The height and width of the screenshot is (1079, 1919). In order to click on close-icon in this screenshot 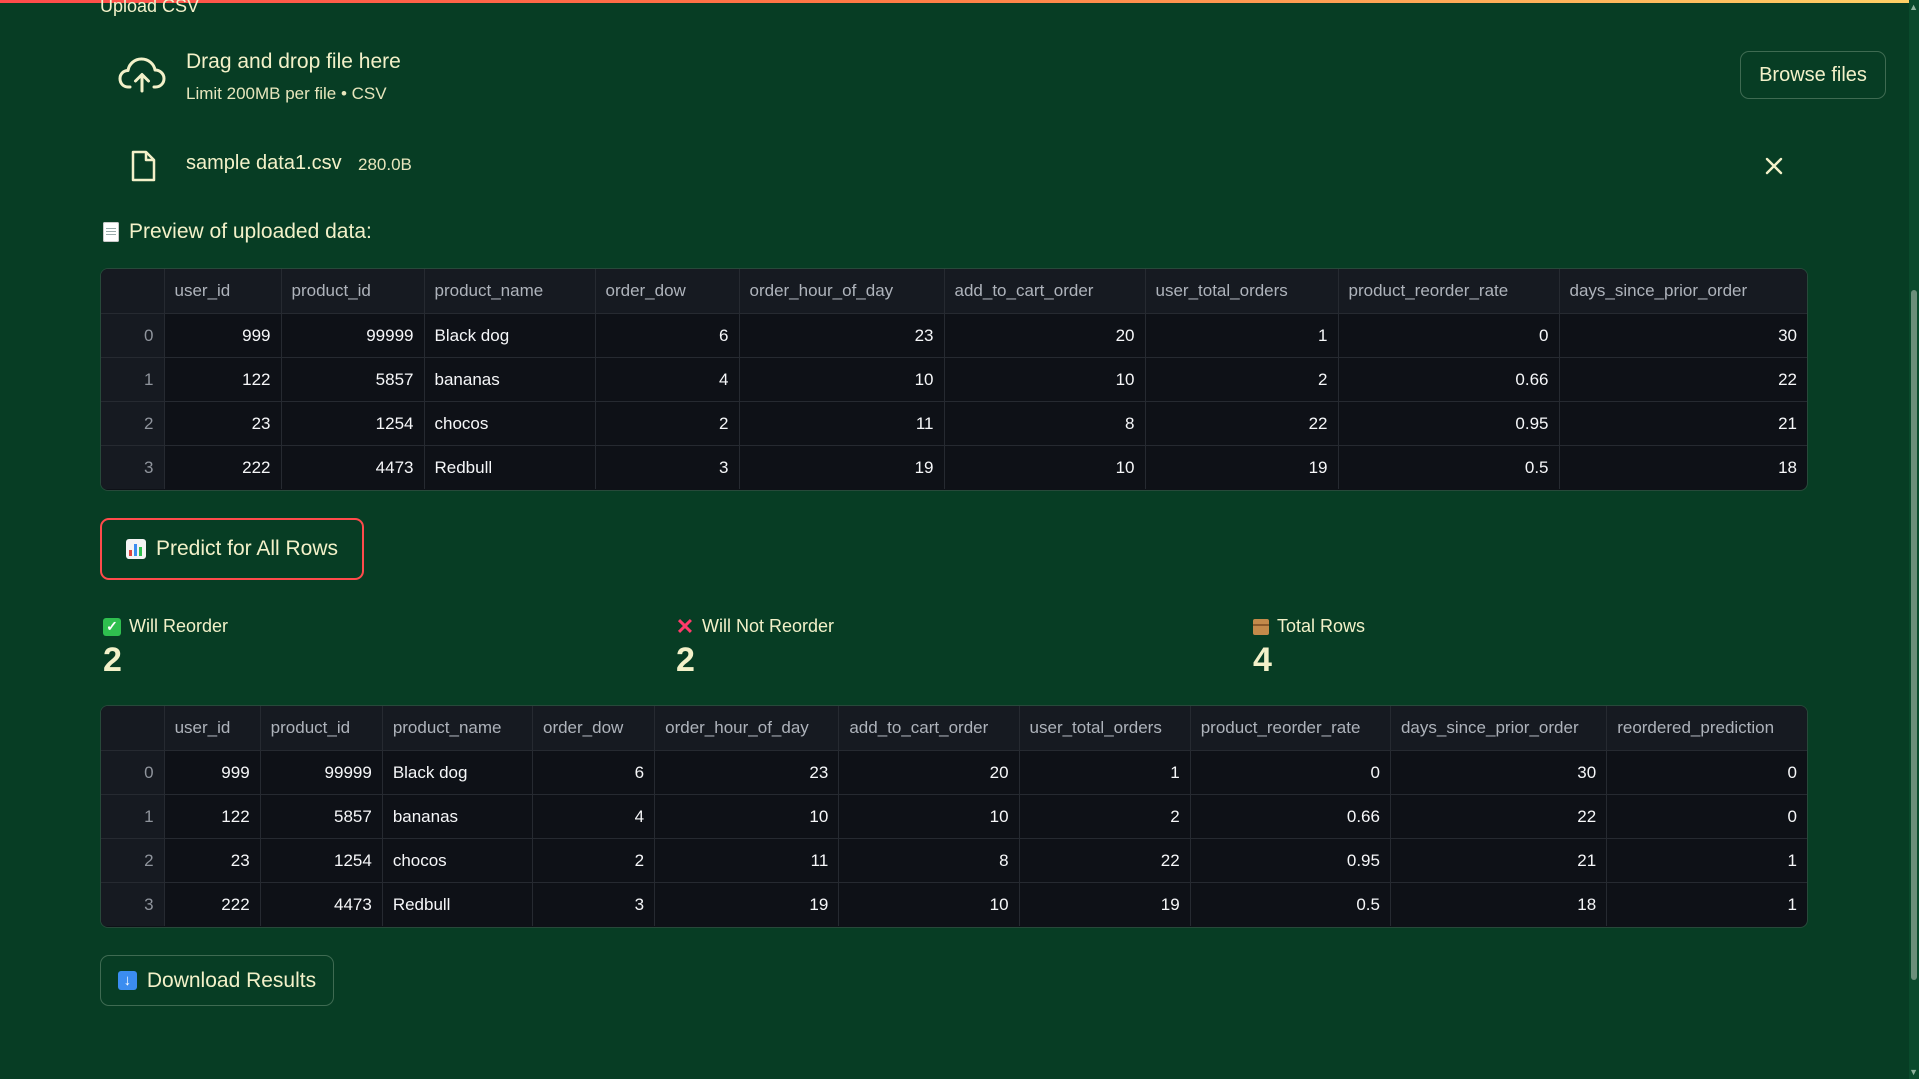, I will do `click(1774, 166)`.